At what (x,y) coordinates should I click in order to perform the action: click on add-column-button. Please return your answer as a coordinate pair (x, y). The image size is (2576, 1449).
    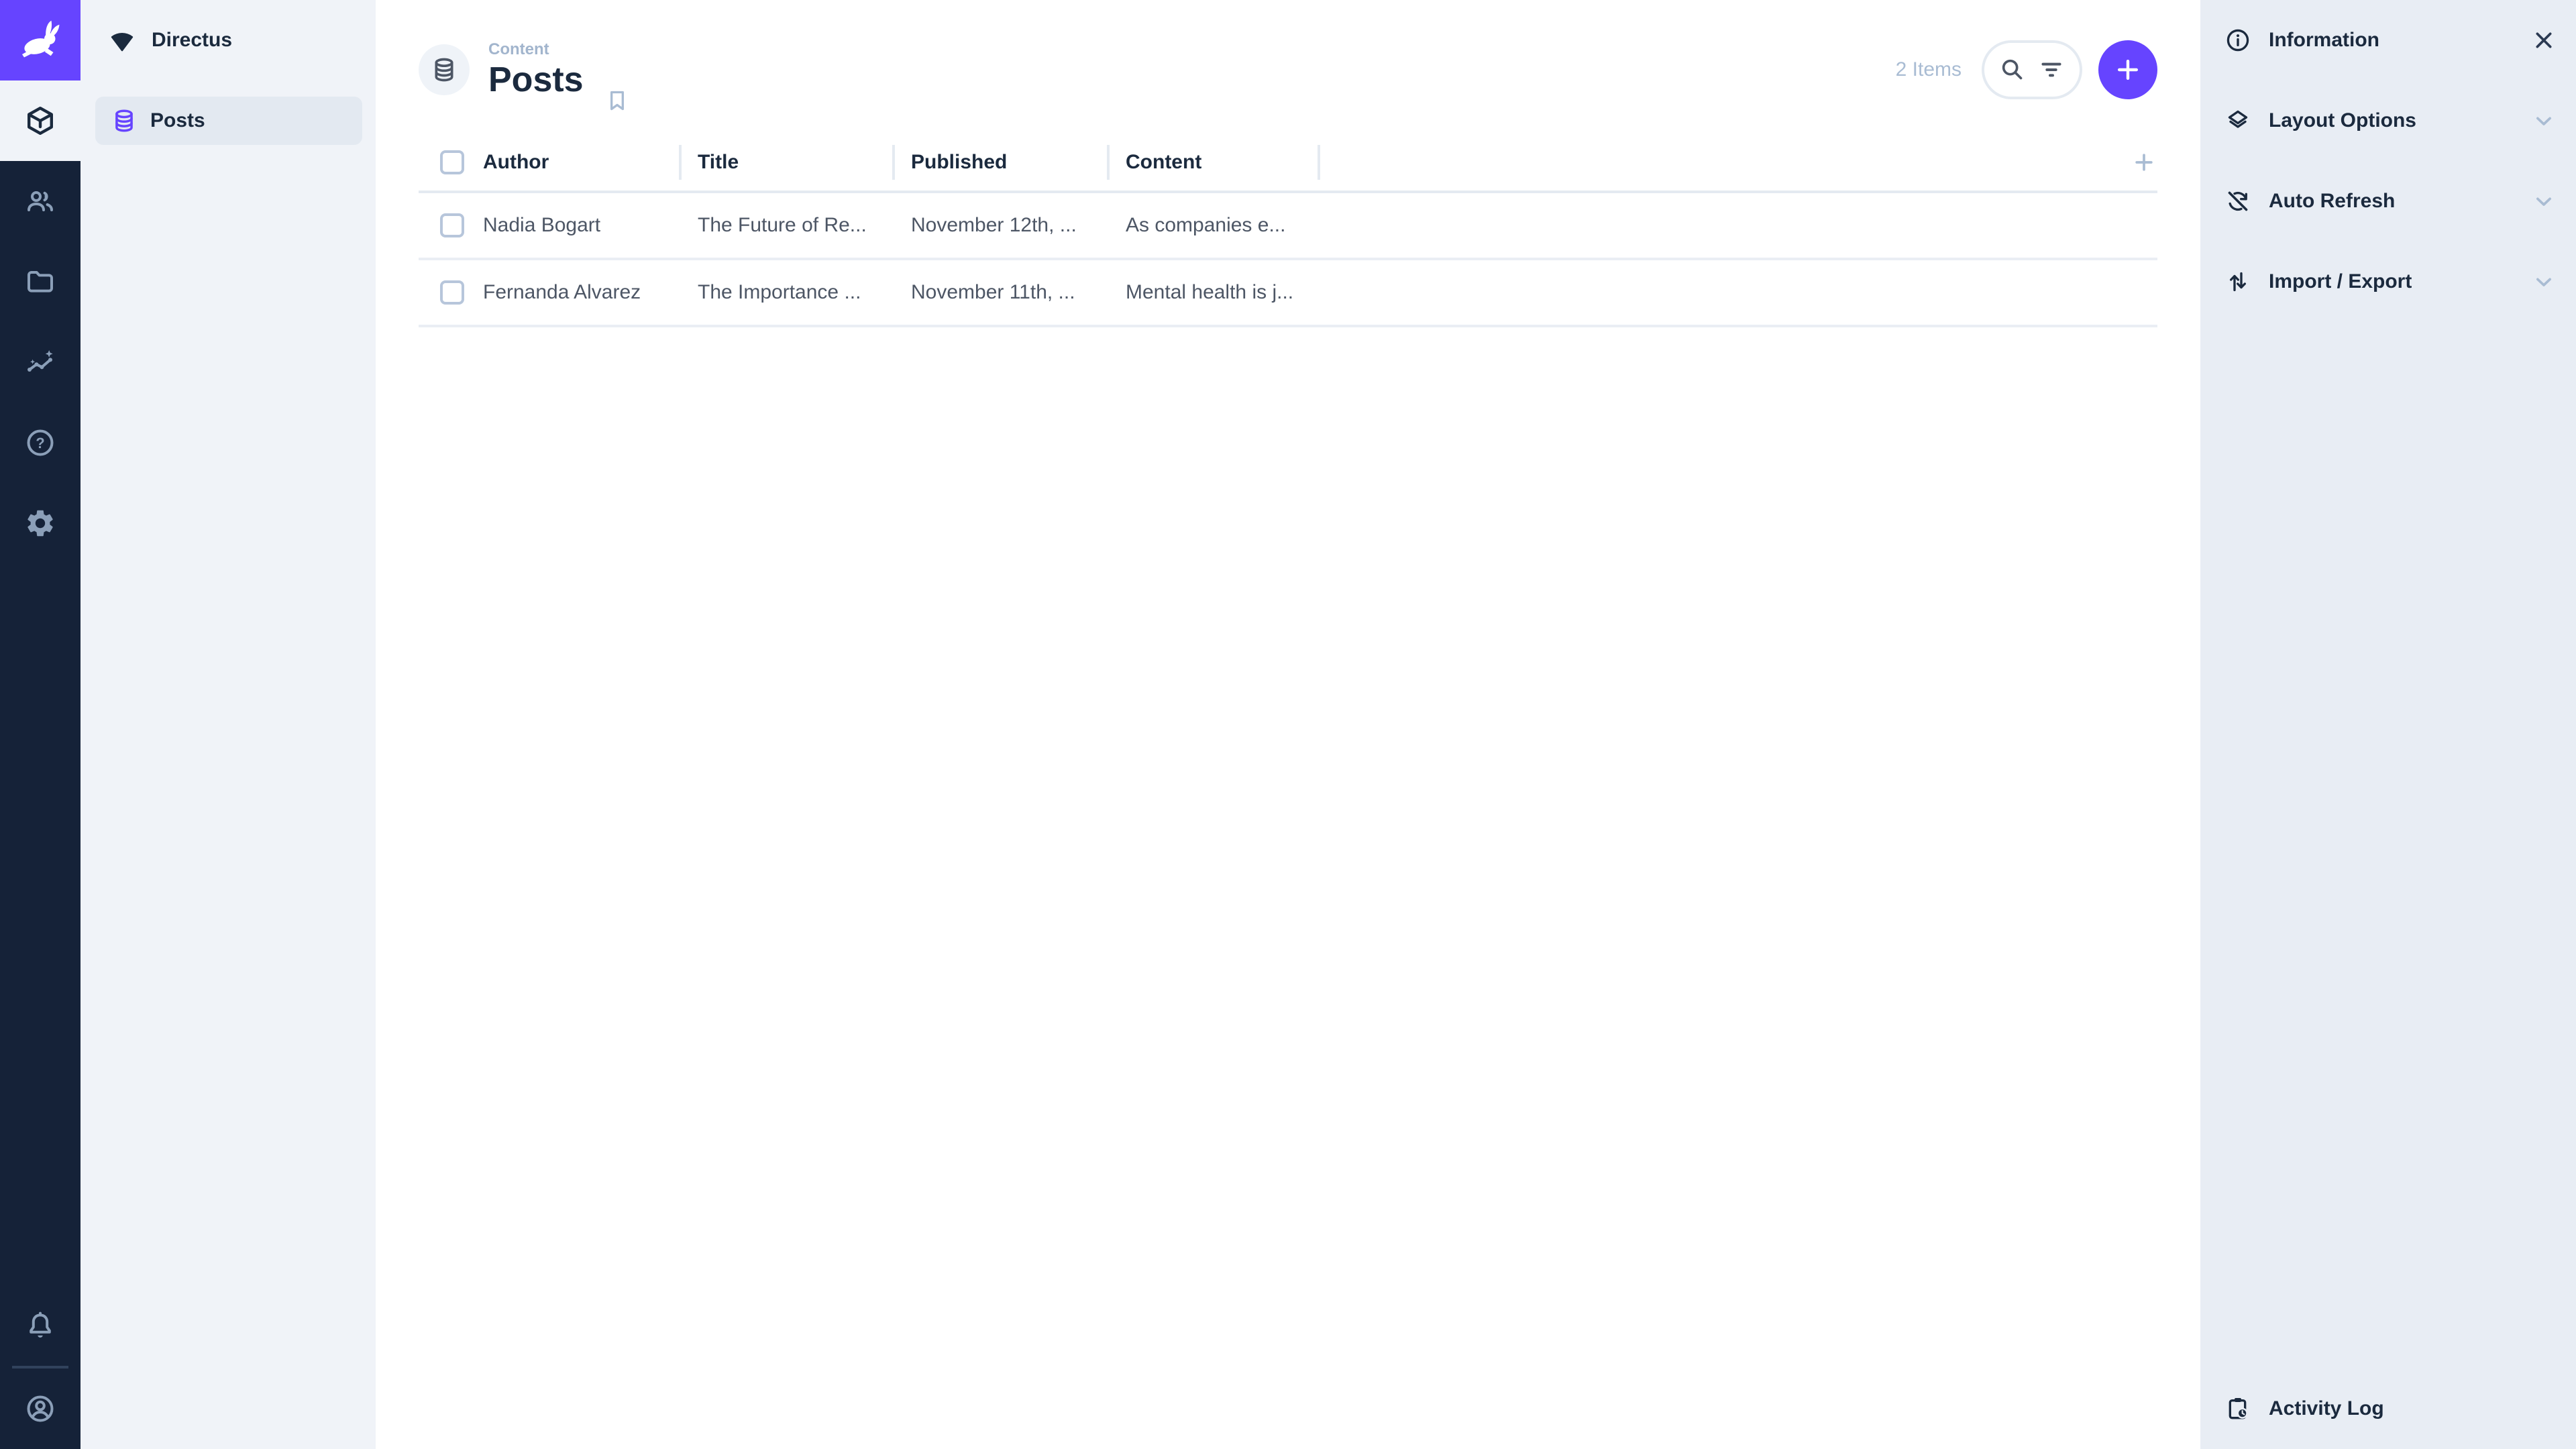
    Looking at the image, I should click on (2144, 162).